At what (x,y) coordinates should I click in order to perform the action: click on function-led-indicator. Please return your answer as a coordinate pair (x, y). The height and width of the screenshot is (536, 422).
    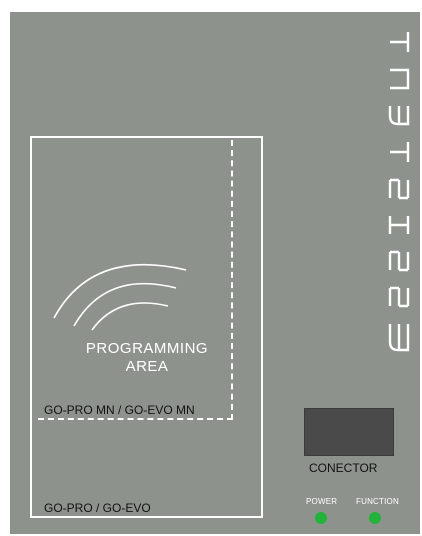
    Looking at the image, I should click on (375, 518).